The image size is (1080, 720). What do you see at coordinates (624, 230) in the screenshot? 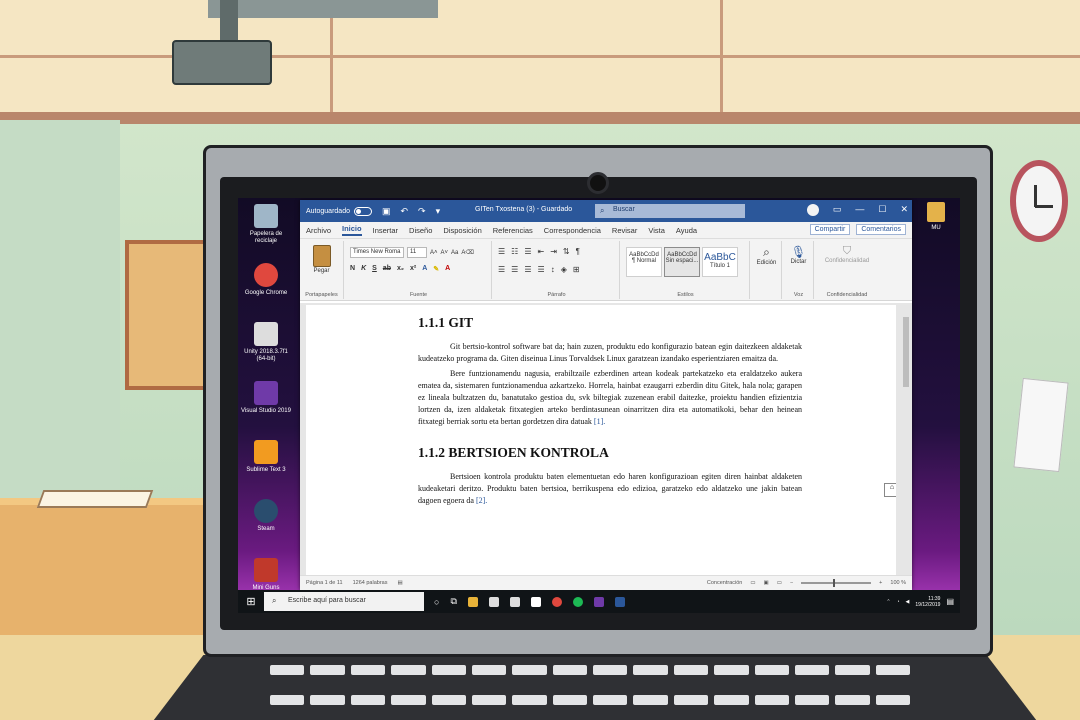
I see `tab-revisar: Revisar` at bounding box center [624, 230].